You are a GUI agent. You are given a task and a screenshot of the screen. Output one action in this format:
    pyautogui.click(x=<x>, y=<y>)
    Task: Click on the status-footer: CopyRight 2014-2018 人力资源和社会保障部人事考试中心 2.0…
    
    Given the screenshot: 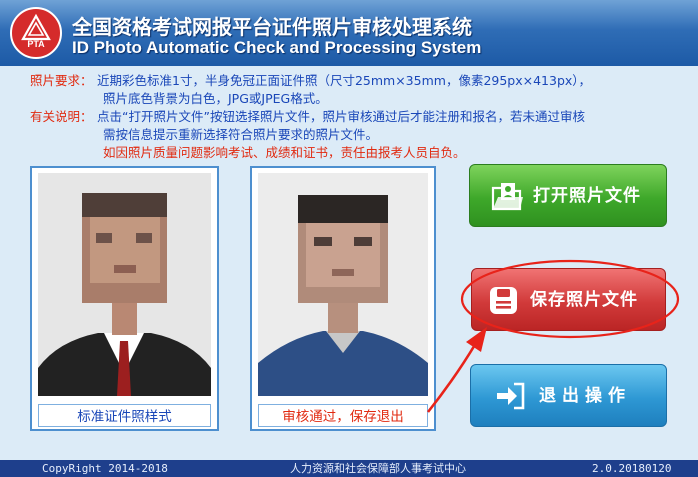 What is the action you would take?
    pyautogui.click(x=349, y=468)
    